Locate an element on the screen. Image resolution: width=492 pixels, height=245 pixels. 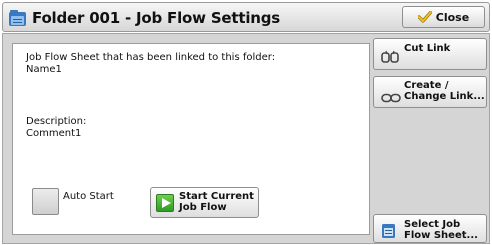
checkmark-icon is located at coordinates (424, 17).